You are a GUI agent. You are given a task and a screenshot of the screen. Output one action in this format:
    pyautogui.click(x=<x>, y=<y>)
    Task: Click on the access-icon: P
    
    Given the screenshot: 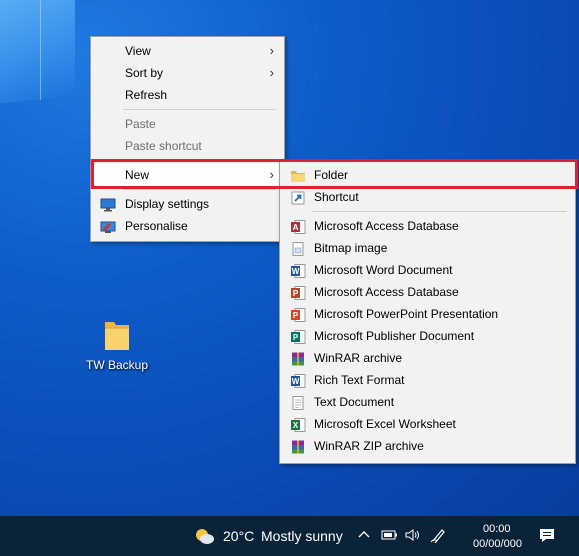 What is the action you would take?
    pyautogui.click(x=298, y=292)
    